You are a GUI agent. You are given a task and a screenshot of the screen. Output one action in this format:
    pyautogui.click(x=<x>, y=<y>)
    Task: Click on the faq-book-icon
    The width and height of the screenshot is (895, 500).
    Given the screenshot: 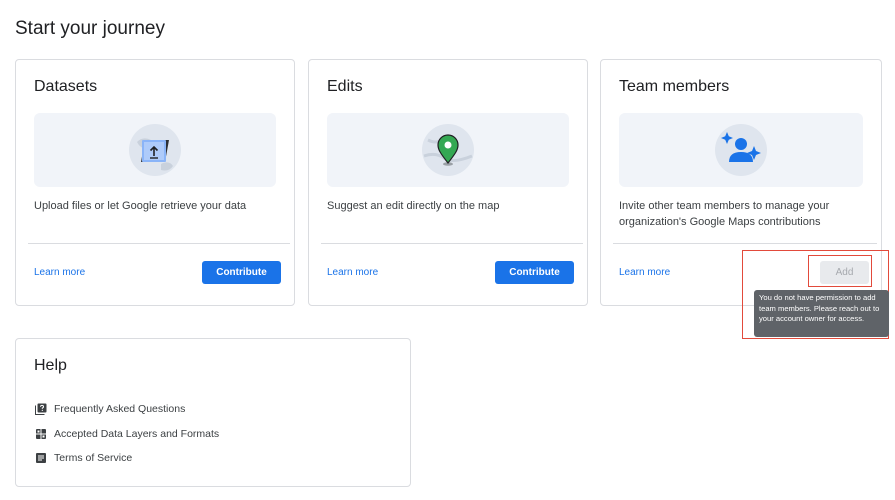 What is the action you would take?
    pyautogui.click(x=41, y=409)
    